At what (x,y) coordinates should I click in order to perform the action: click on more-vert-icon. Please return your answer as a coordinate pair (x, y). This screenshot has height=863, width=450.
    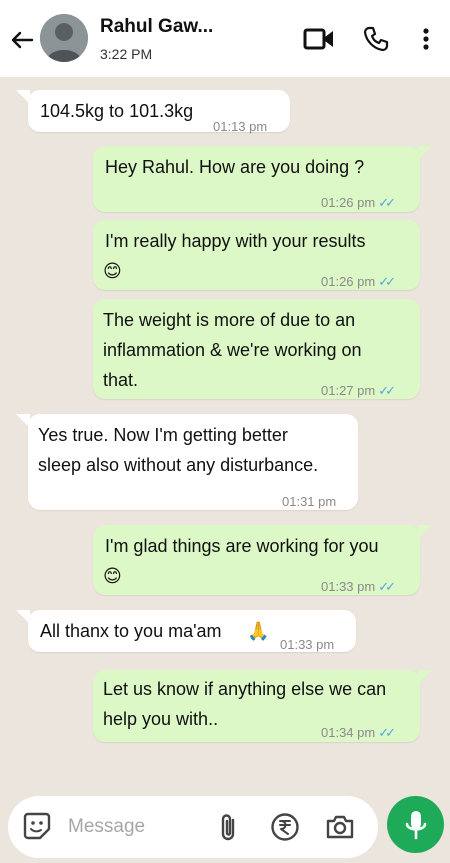
    Looking at the image, I should click on (426, 39).